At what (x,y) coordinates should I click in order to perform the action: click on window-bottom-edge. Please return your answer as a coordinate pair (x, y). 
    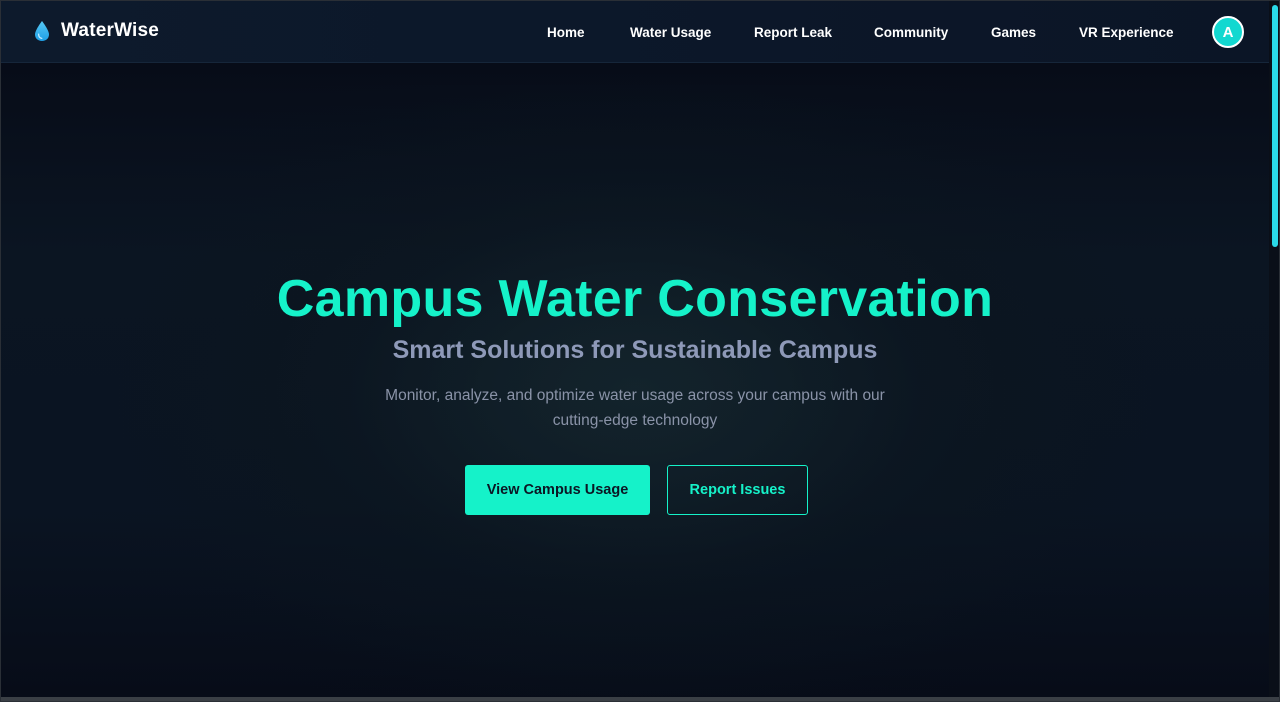
    Looking at the image, I should click on (640, 699).